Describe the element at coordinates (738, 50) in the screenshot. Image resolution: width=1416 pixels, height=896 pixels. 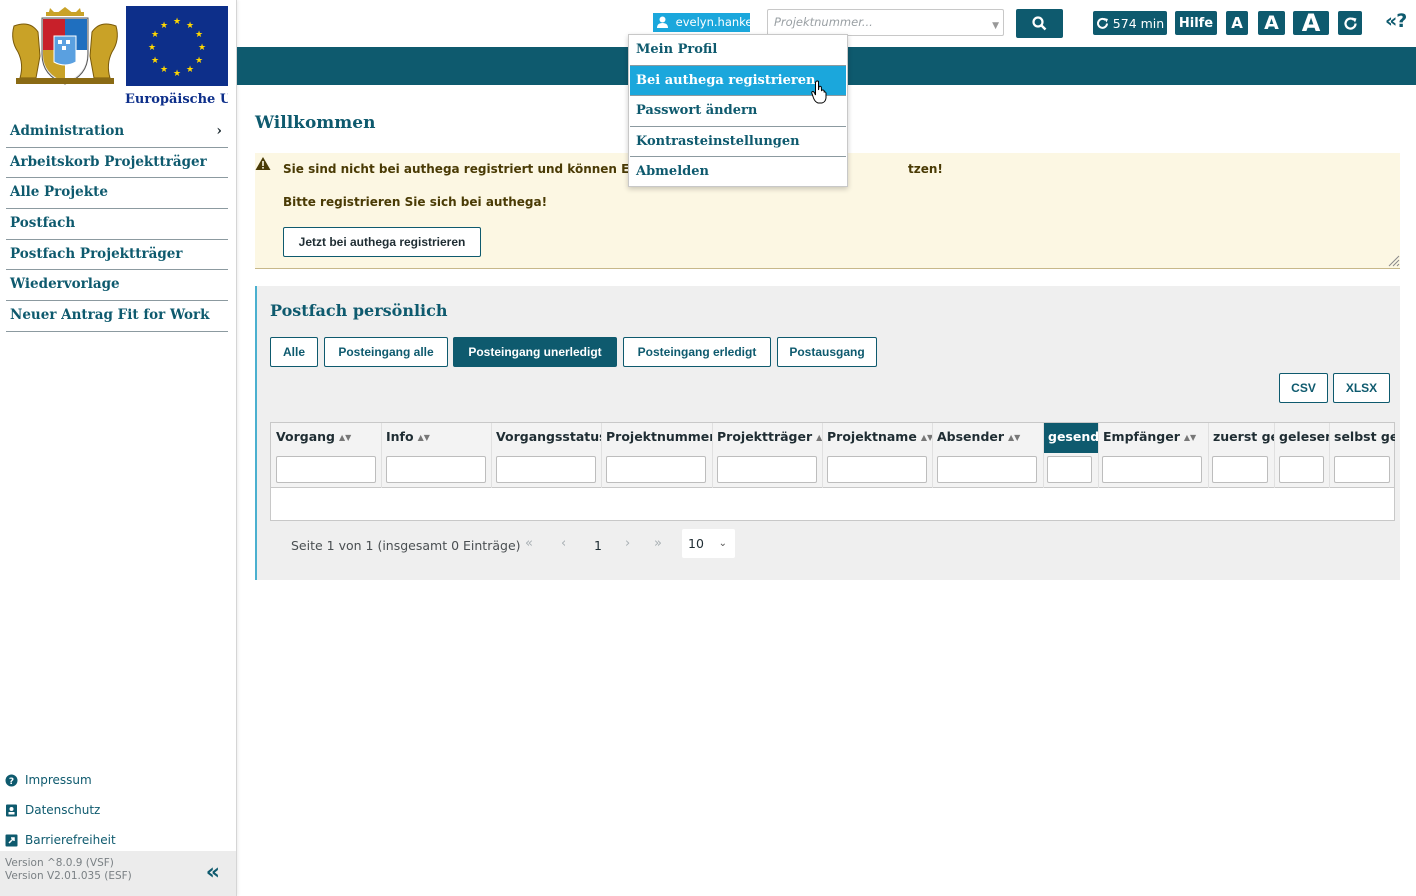
I see `menu-item-mein-profil: Mein Profil` at that location.